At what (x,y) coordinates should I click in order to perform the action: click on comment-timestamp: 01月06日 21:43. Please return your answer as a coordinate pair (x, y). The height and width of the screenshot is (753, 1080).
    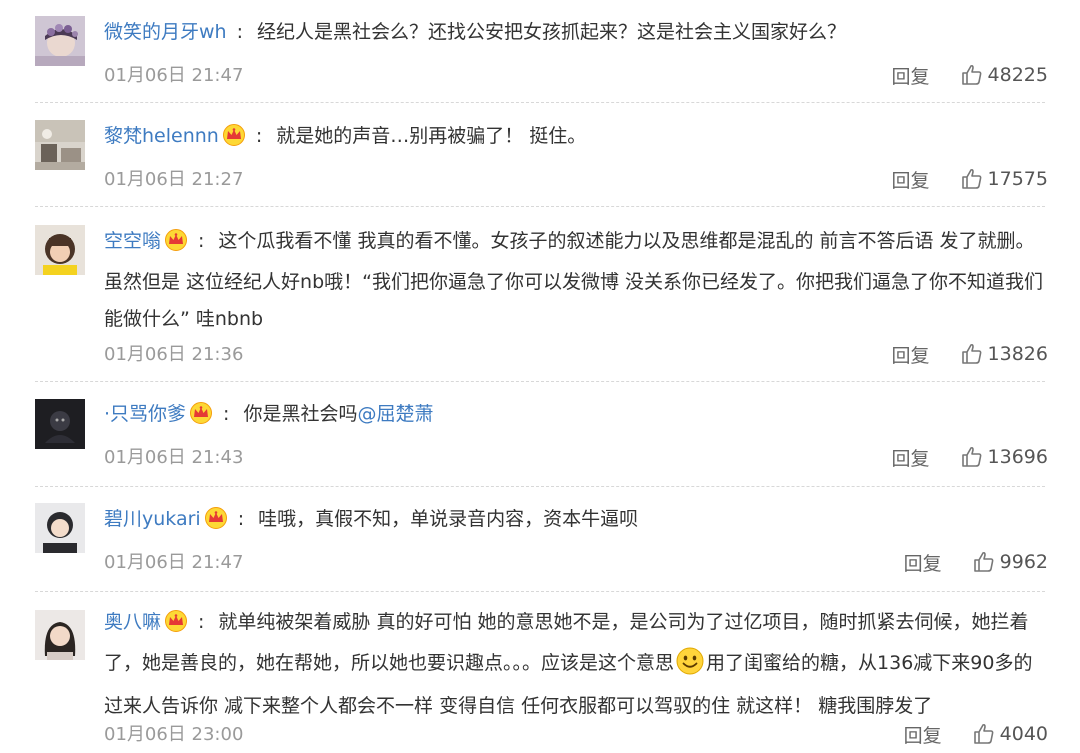
    Looking at the image, I should click on (174, 457).